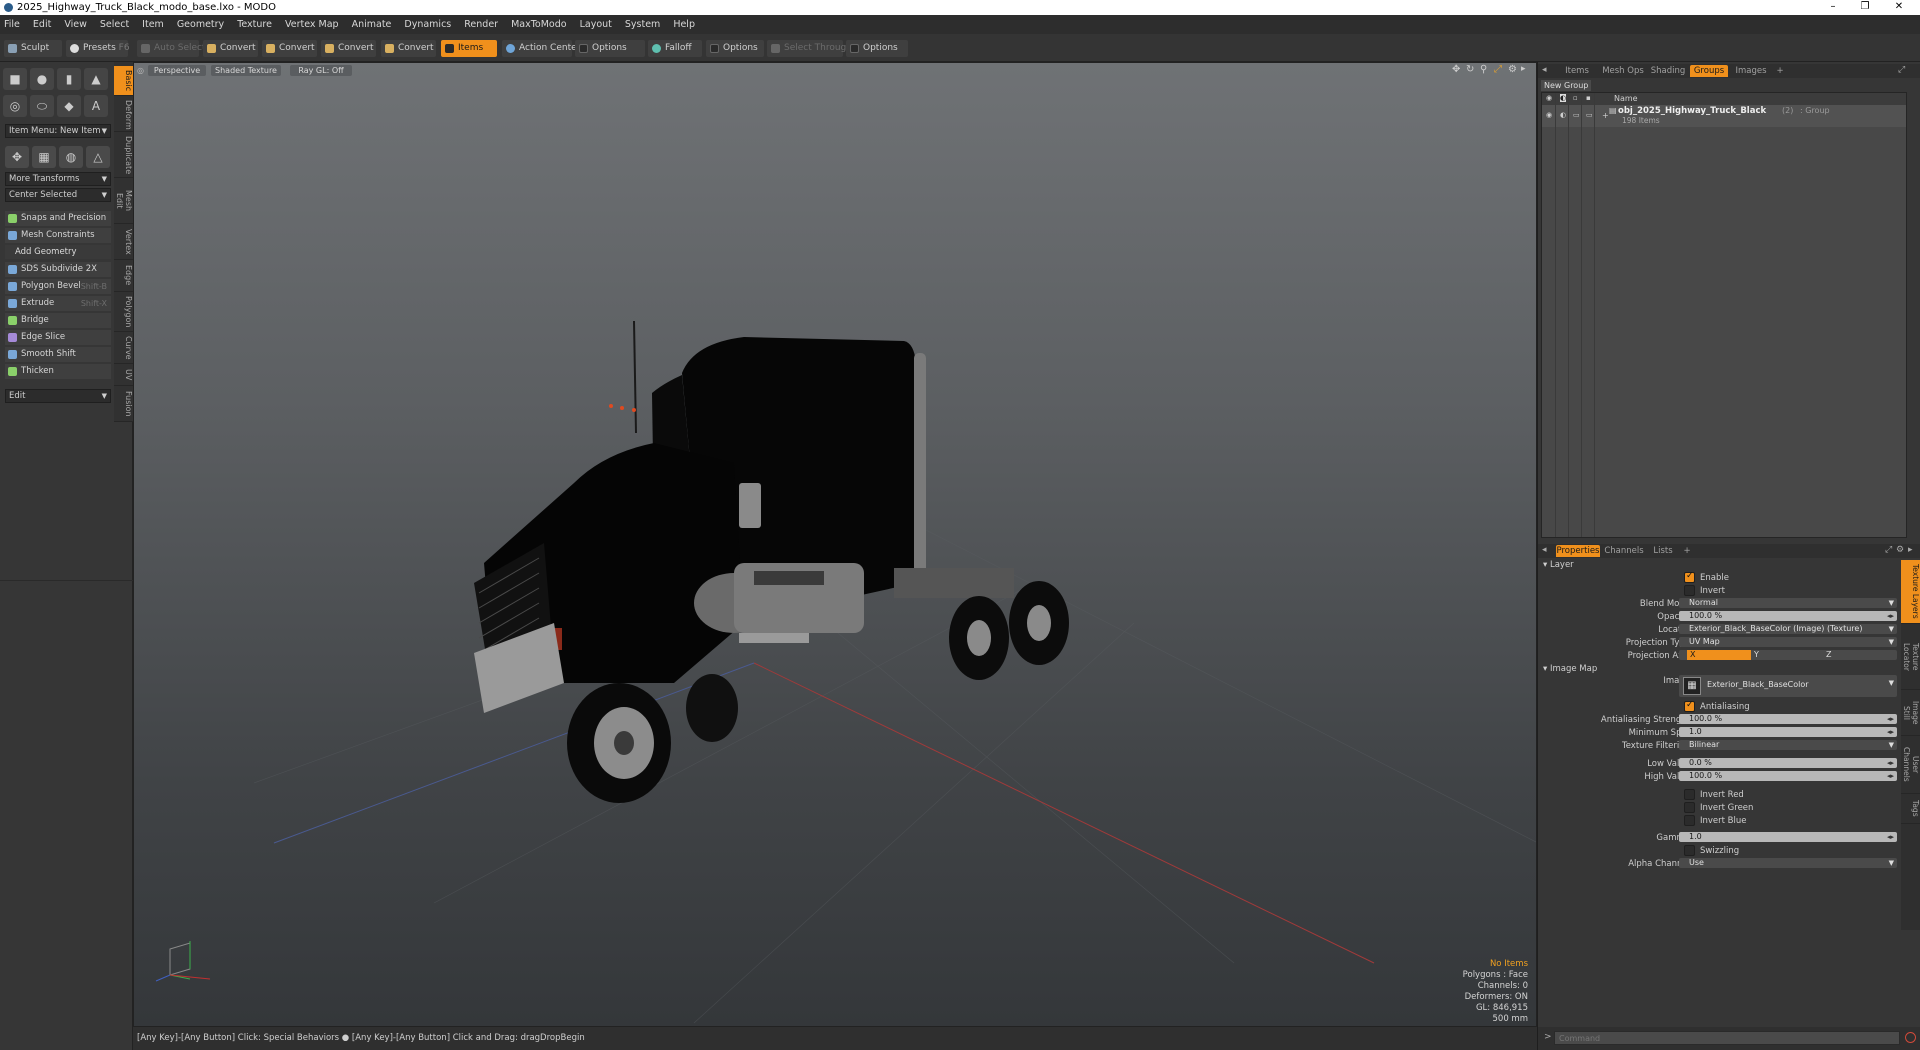 This screenshot has width=1920, height=1050. Describe the element at coordinates (610, 48) in the screenshot. I see `options-button-1: Options` at that location.